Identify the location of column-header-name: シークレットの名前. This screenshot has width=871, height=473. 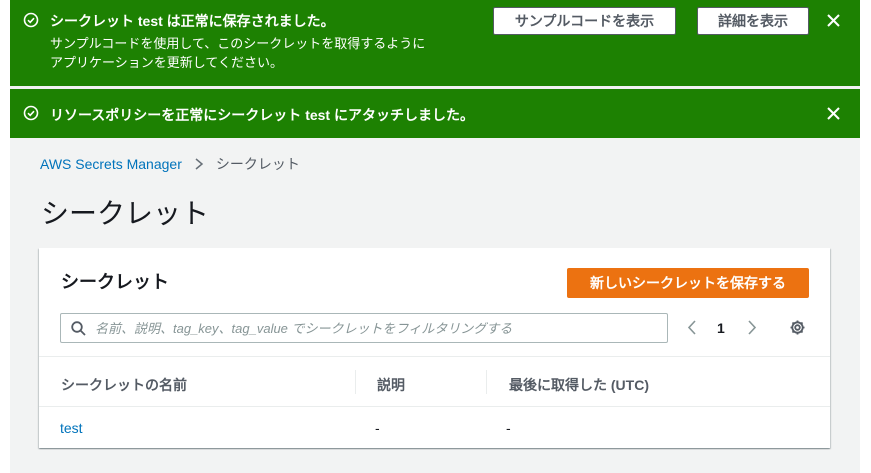
(124, 385).